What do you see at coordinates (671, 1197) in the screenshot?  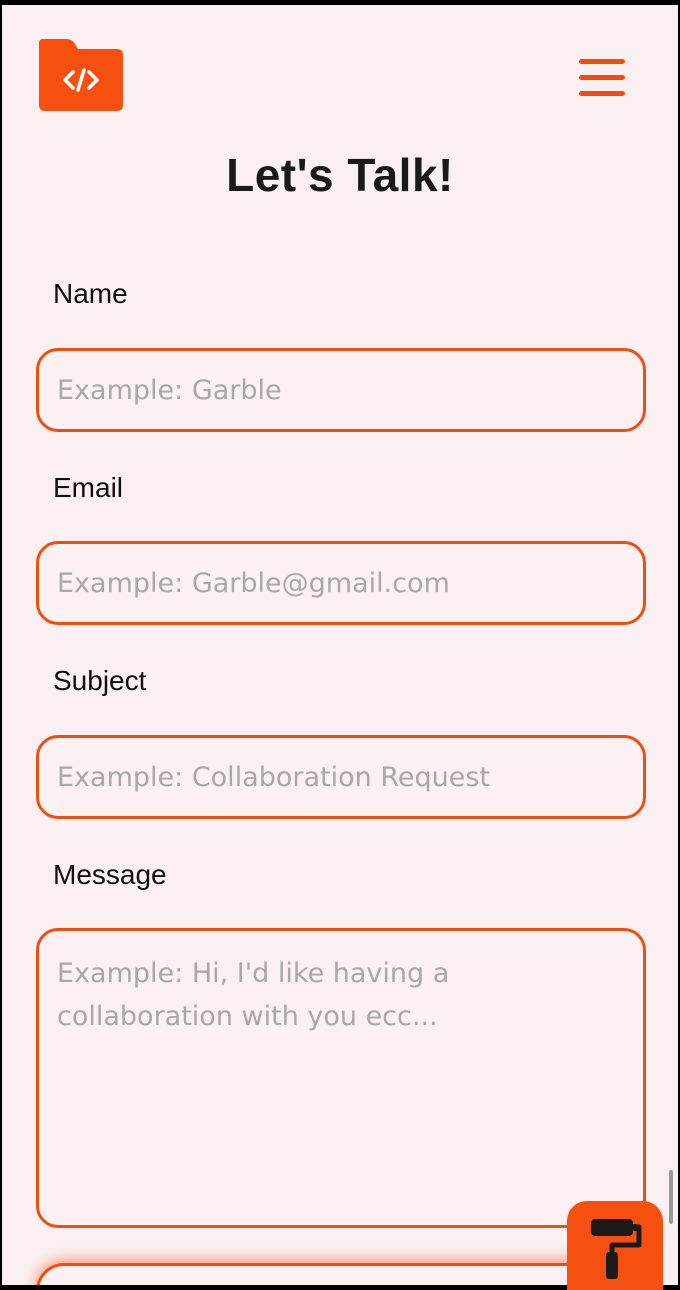 I see `scrollbar` at bounding box center [671, 1197].